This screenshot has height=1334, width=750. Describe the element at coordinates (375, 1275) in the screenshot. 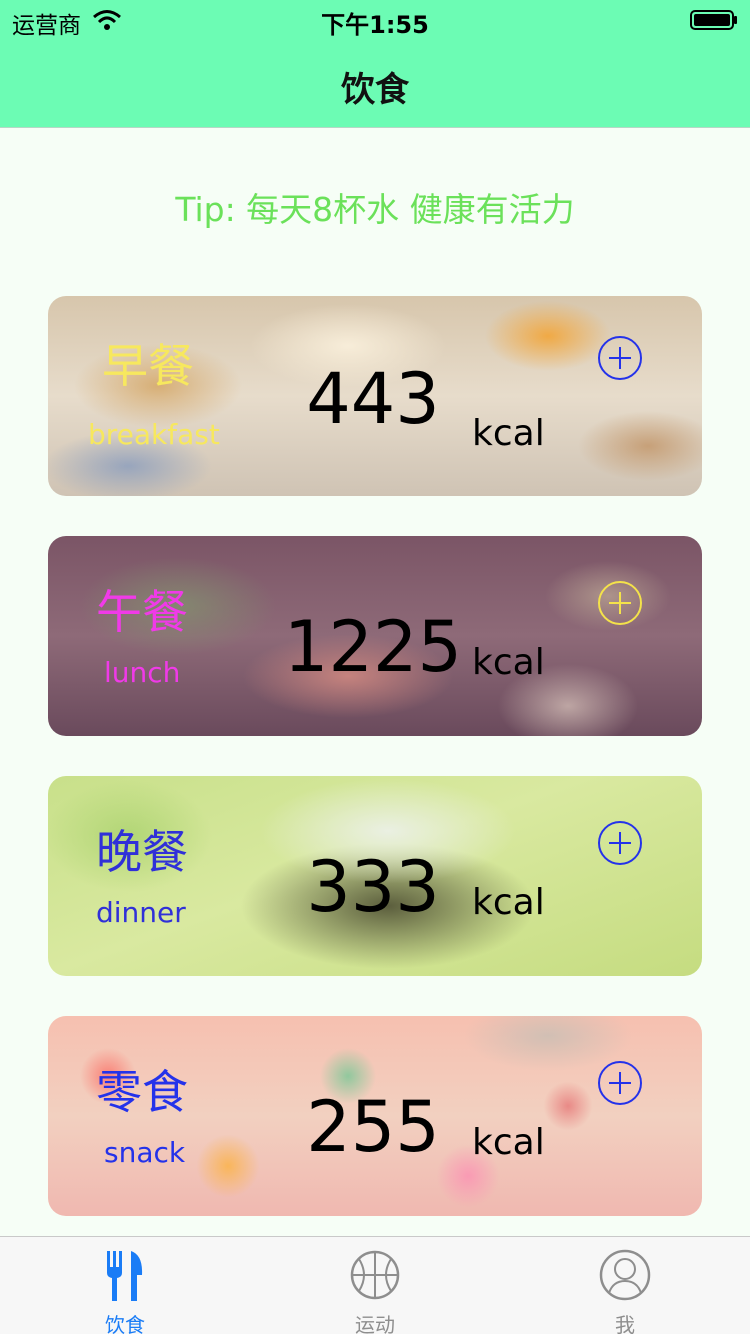

I see `basketball-icon` at that location.